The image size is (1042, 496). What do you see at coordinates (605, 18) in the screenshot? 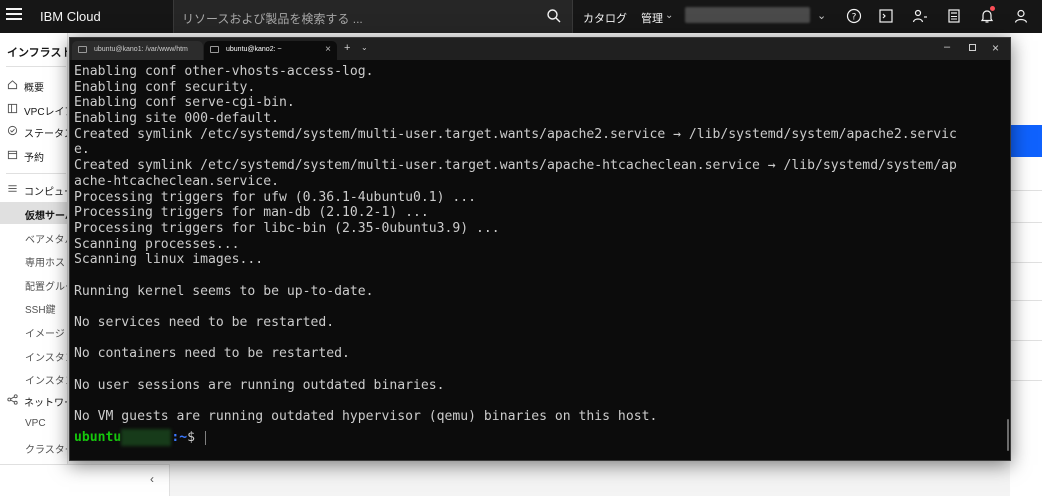
I see `catalog-link: カタログ` at bounding box center [605, 18].